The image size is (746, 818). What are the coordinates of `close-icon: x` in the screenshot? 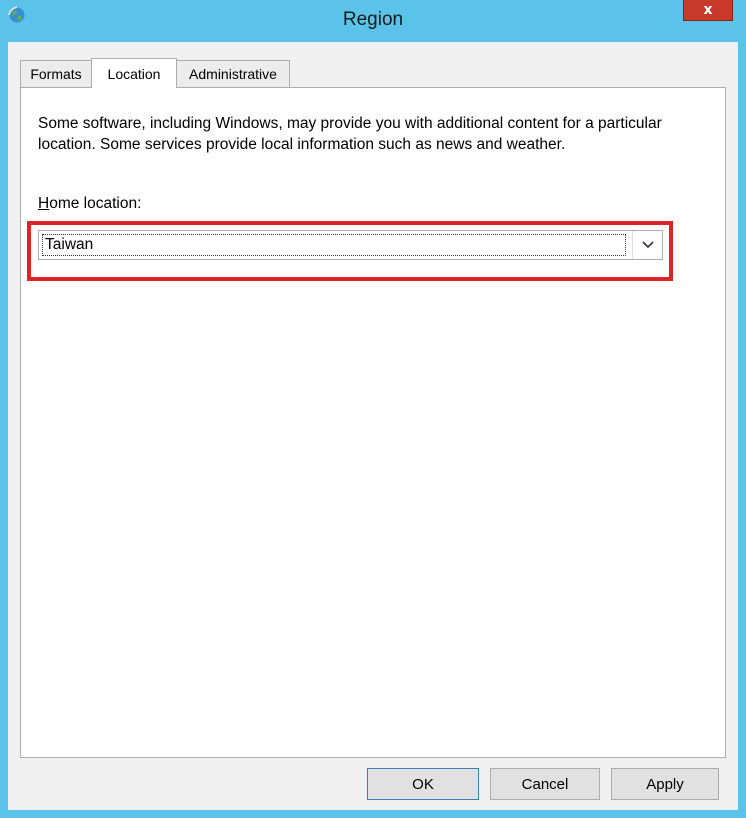 It's located at (708, 10).